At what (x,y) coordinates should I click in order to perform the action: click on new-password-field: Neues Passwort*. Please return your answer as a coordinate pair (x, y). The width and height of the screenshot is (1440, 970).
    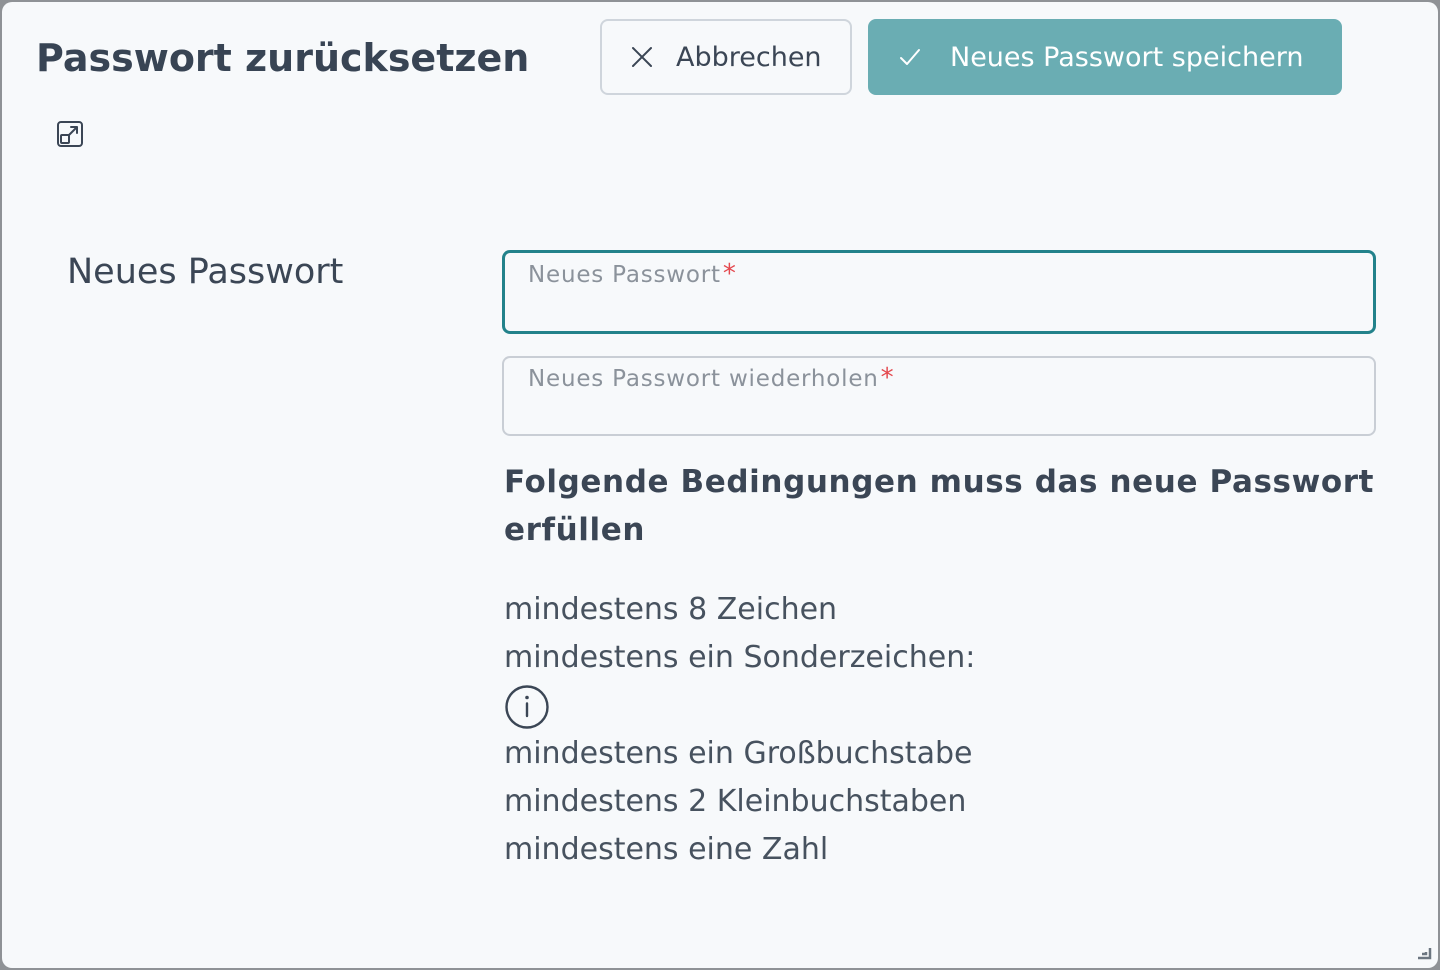
    Looking at the image, I should click on (939, 292).